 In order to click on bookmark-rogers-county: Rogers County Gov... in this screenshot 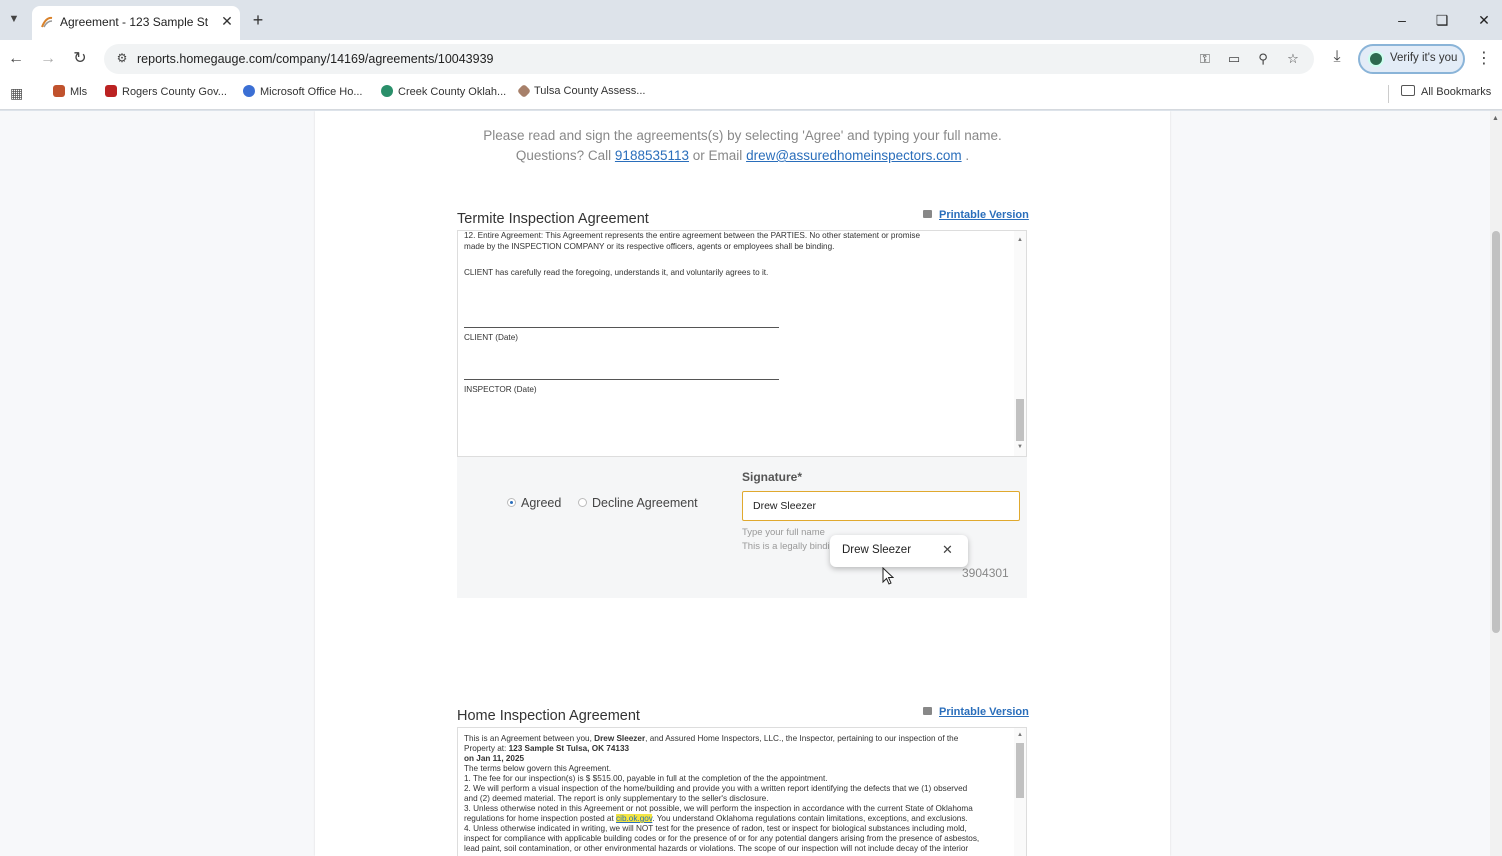, I will do `click(166, 94)`.